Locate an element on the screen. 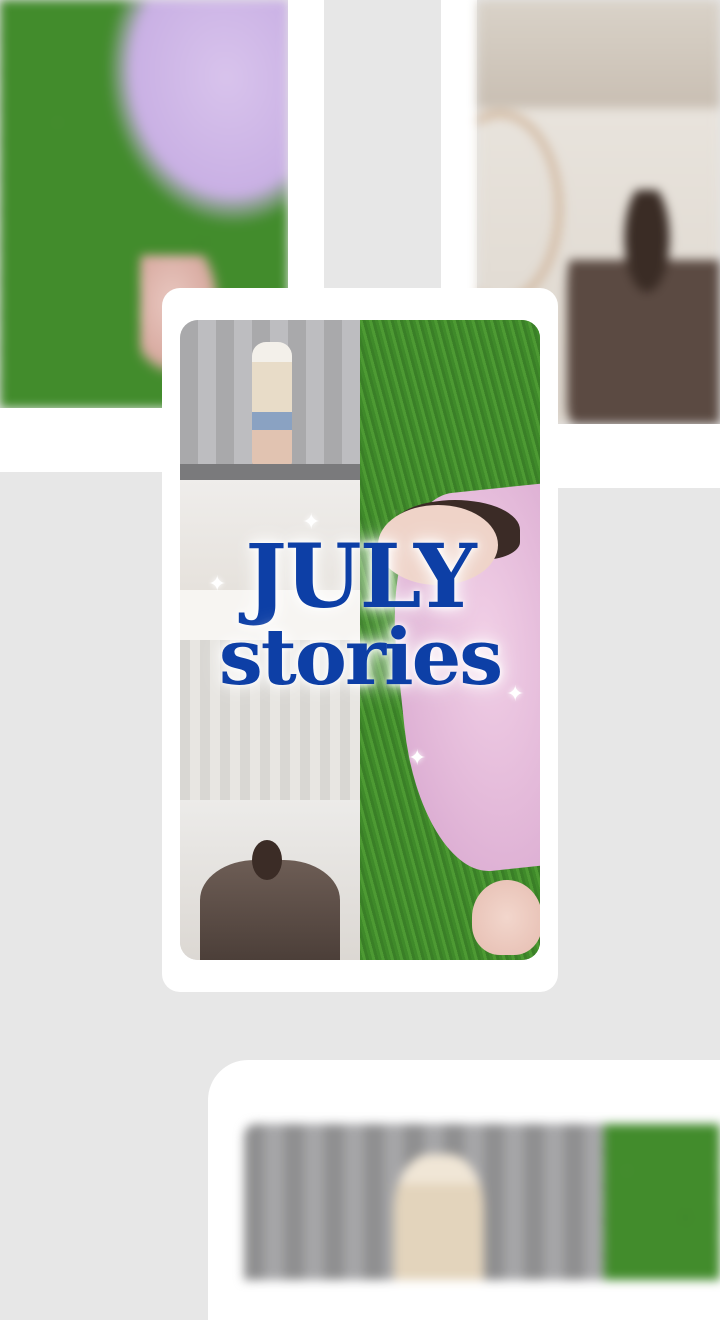 The width and height of the screenshot is (720, 1320). photo-elevator-selfie is located at coordinates (270, 400).